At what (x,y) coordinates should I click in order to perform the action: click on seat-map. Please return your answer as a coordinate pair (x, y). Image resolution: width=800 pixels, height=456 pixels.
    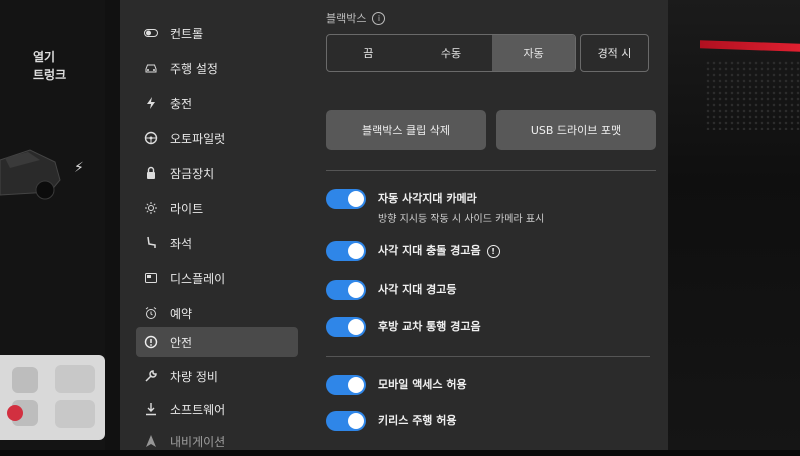
    Looking at the image, I should click on (52, 397).